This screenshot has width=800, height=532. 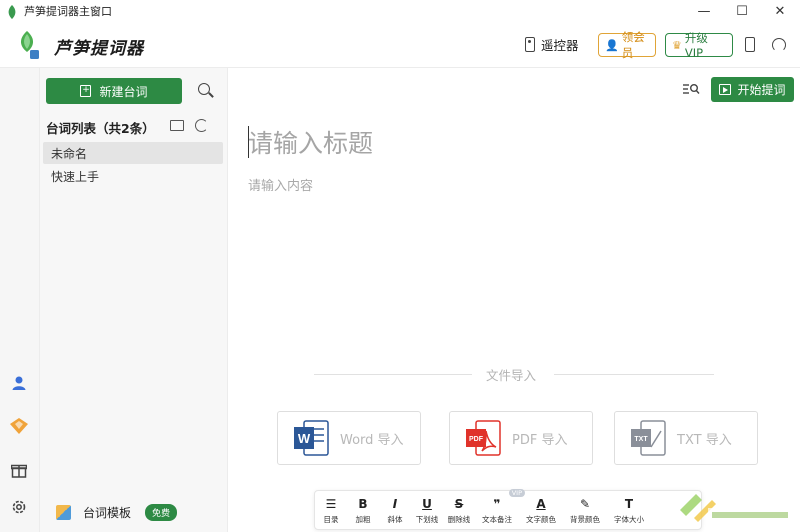 What do you see at coordinates (161, 512) in the screenshot?
I see `free-badge: 免费` at bounding box center [161, 512].